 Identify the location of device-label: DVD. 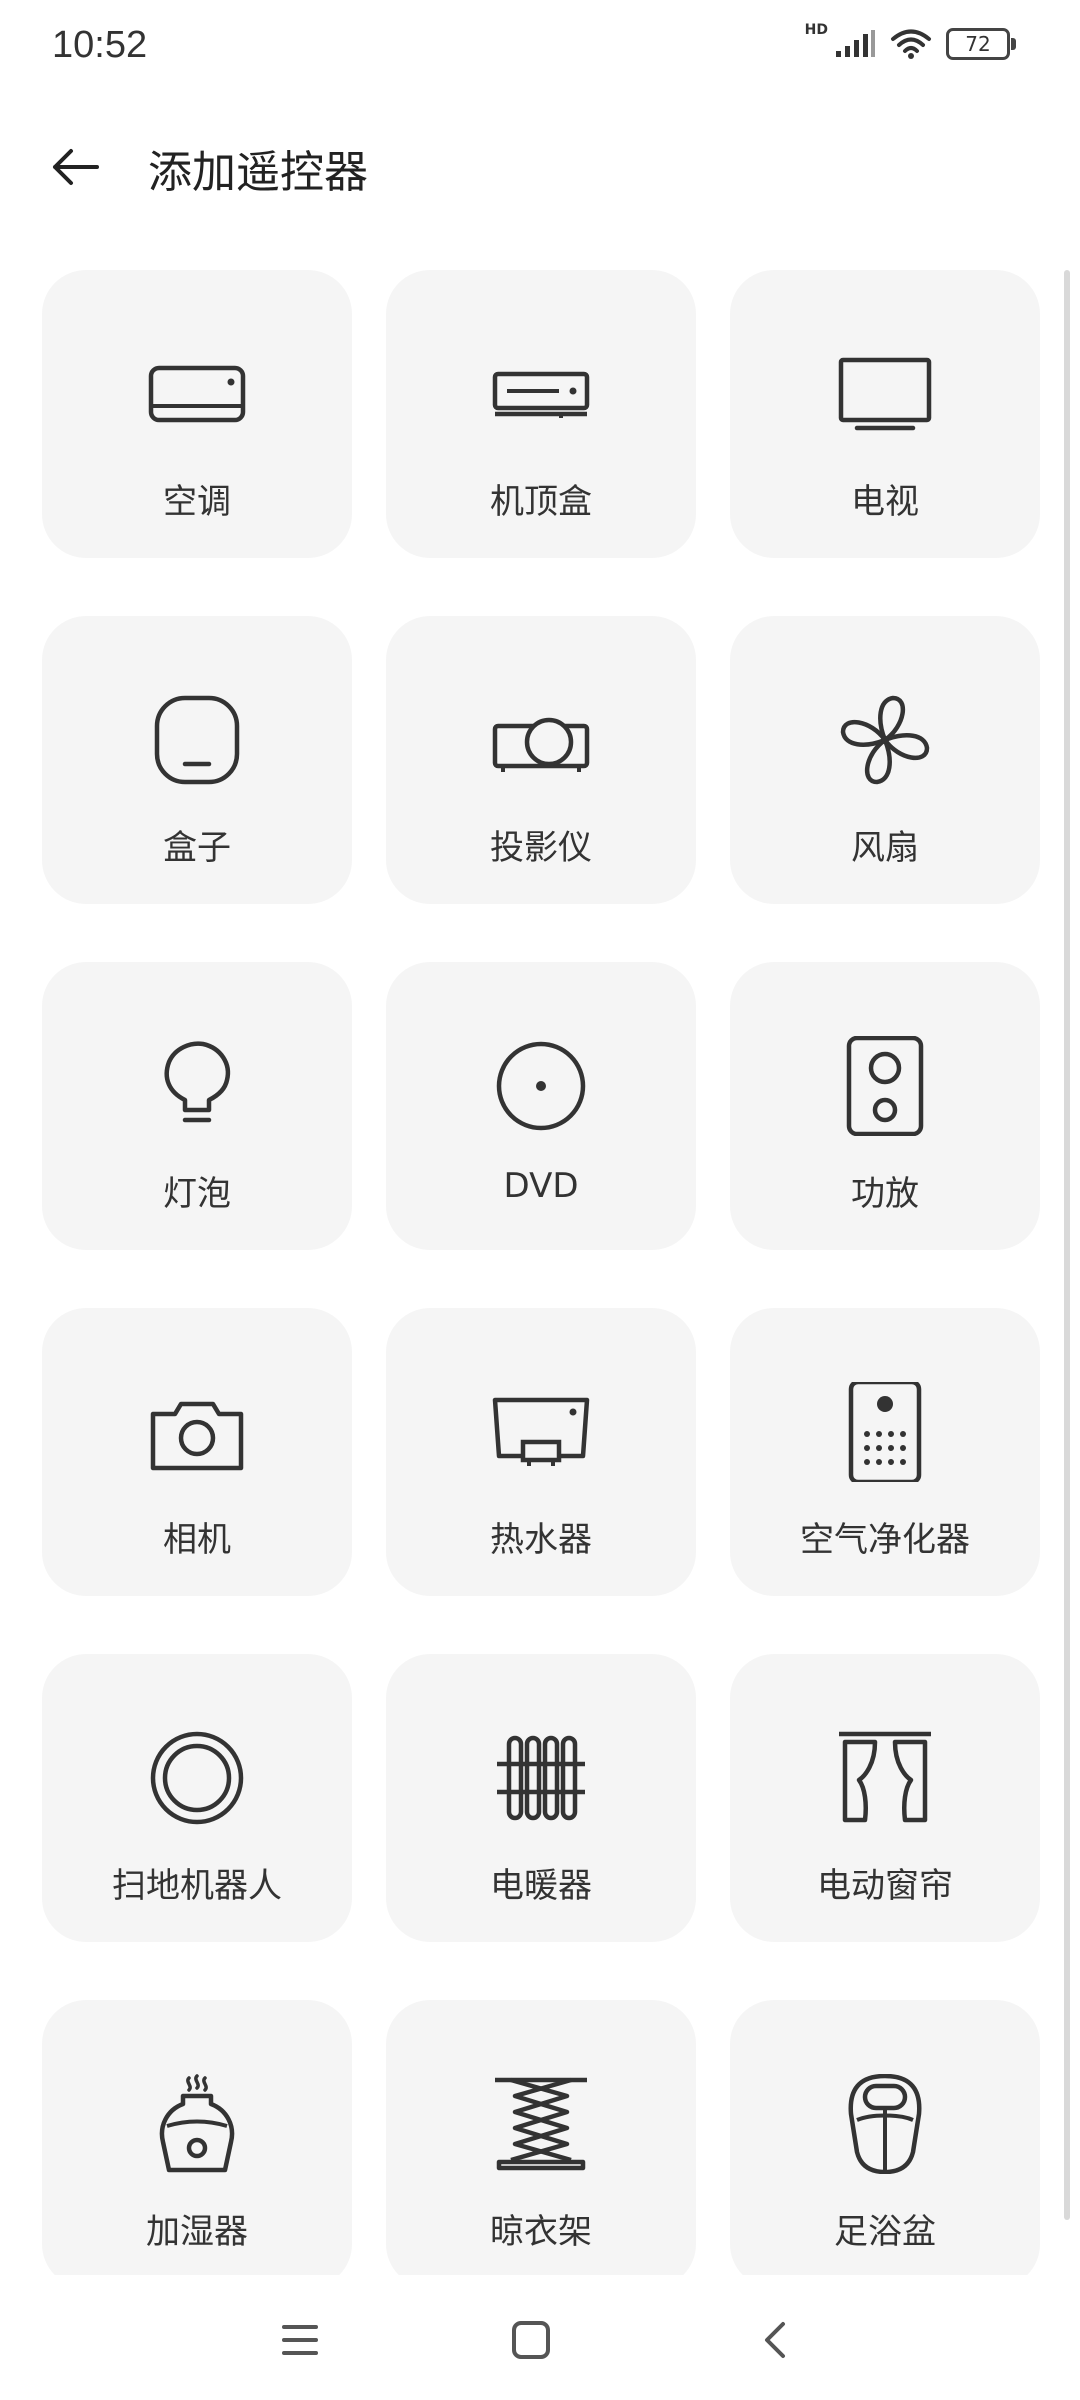
(541, 1186).